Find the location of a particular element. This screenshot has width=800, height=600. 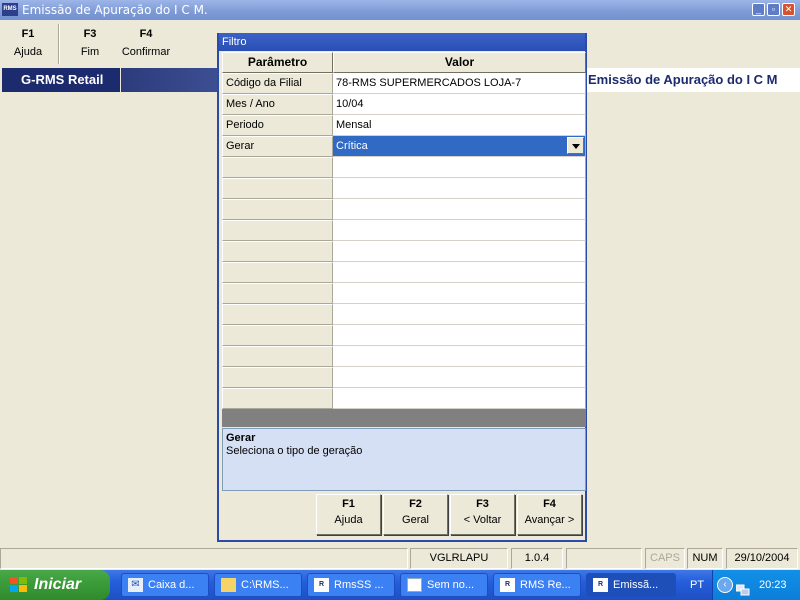

restore-button: ▫ is located at coordinates (773, 9).